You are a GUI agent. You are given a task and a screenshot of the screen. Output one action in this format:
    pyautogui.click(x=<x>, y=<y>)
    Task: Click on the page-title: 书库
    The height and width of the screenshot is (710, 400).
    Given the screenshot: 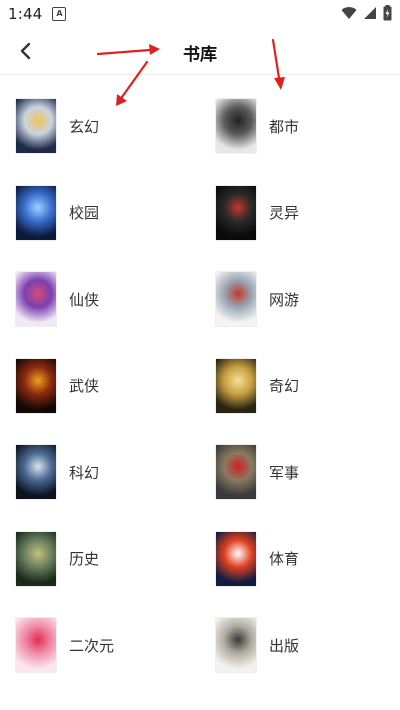 What is the action you would take?
    pyautogui.click(x=200, y=55)
    